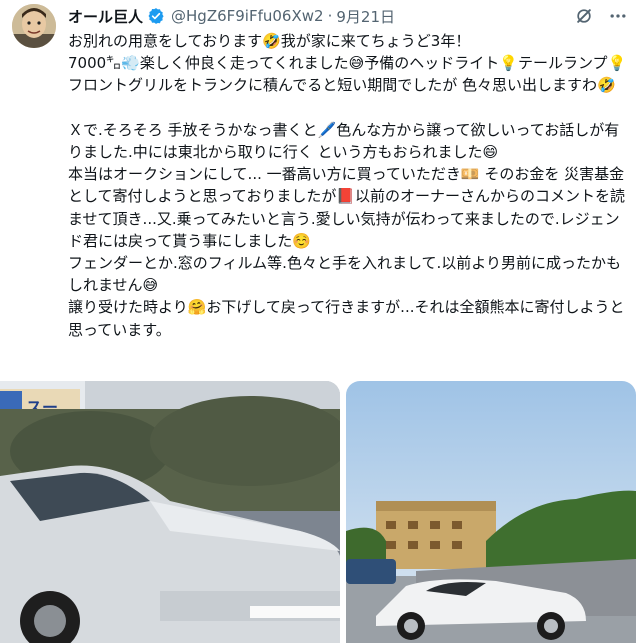  Describe the element at coordinates (584, 16) in the screenshot. I see `grok-icon` at that location.